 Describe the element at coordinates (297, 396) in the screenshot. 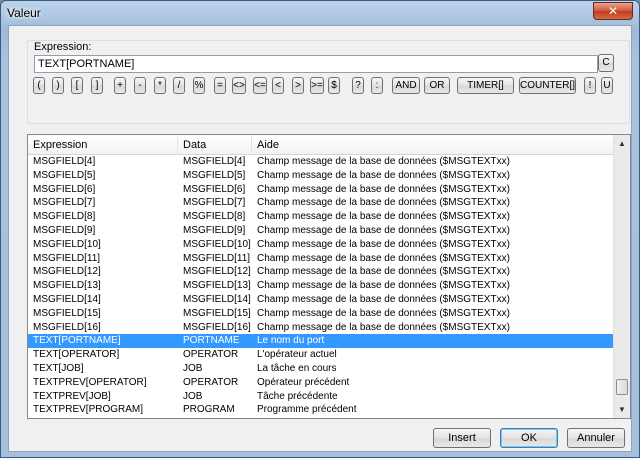

I see `cell-aide: Tâche précédente` at that location.